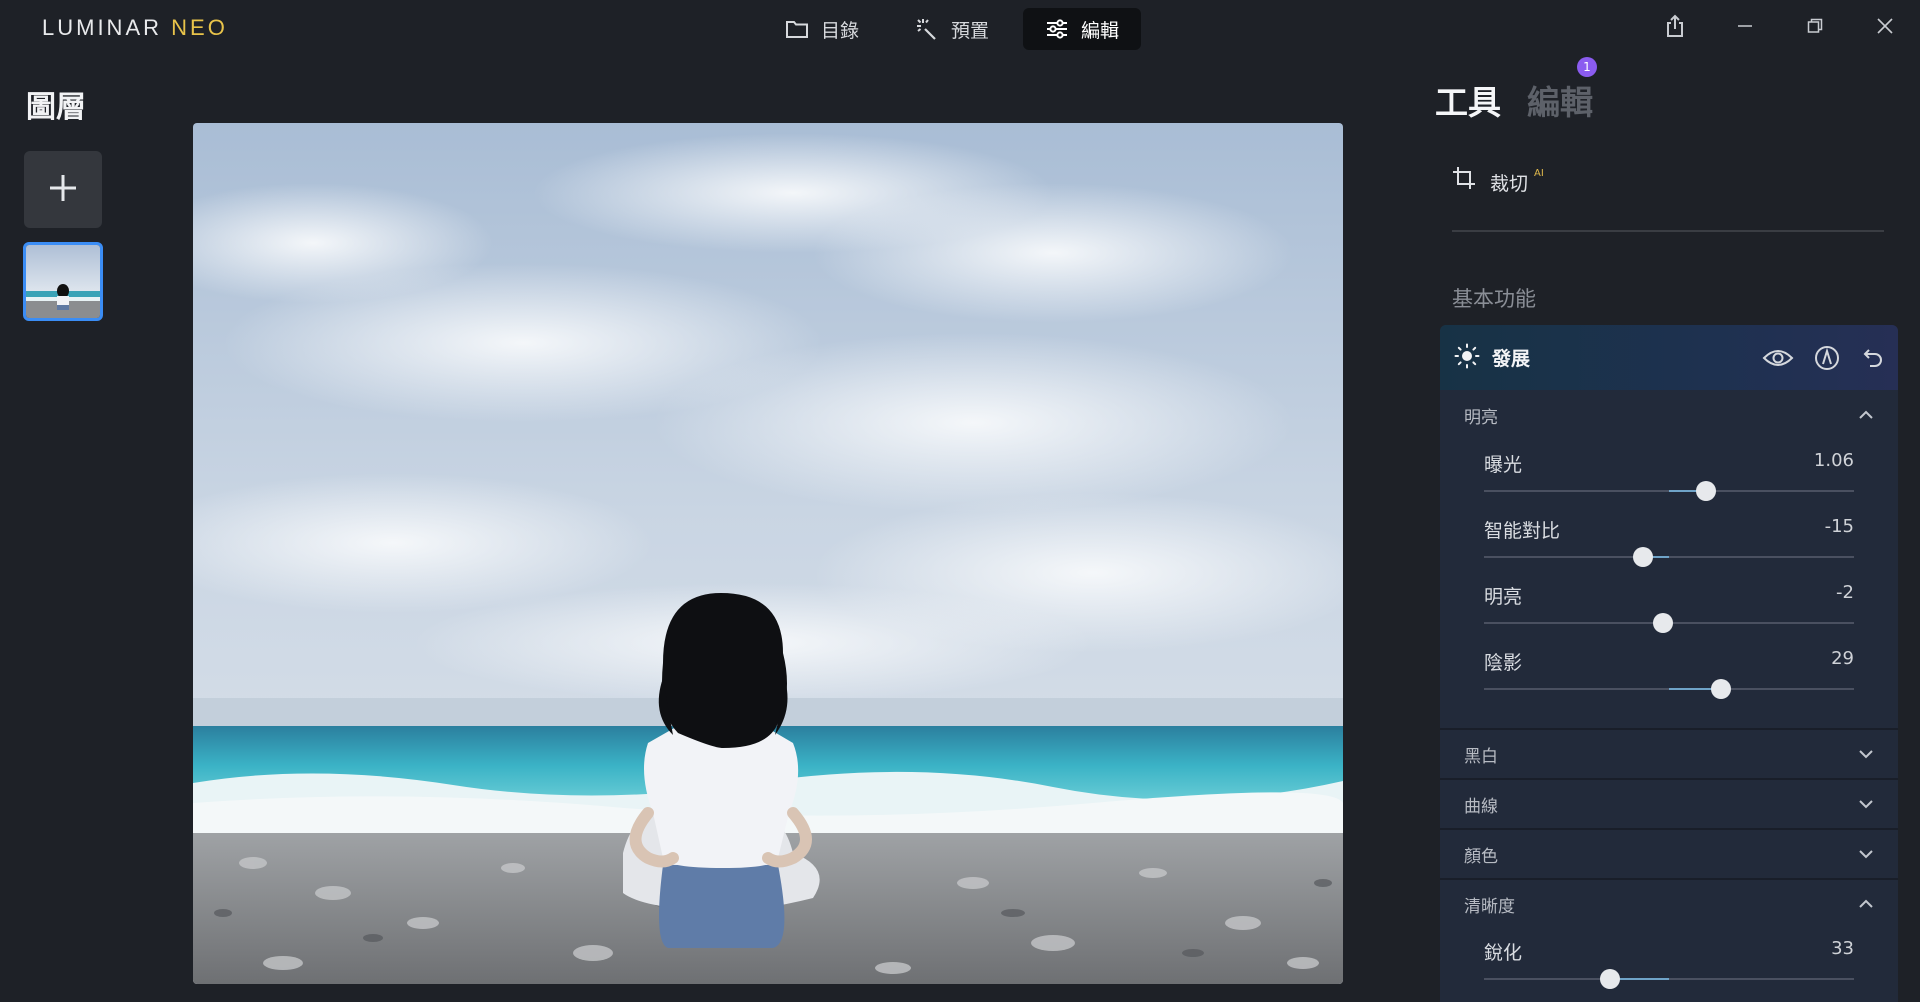  What do you see at coordinates (1720, 689) in the screenshot?
I see `shadows-handle` at bounding box center [1720, 689].